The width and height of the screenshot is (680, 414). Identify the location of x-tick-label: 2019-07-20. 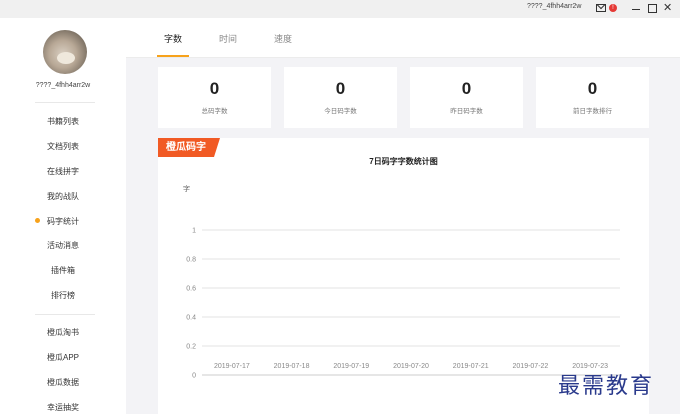
(411, 366).